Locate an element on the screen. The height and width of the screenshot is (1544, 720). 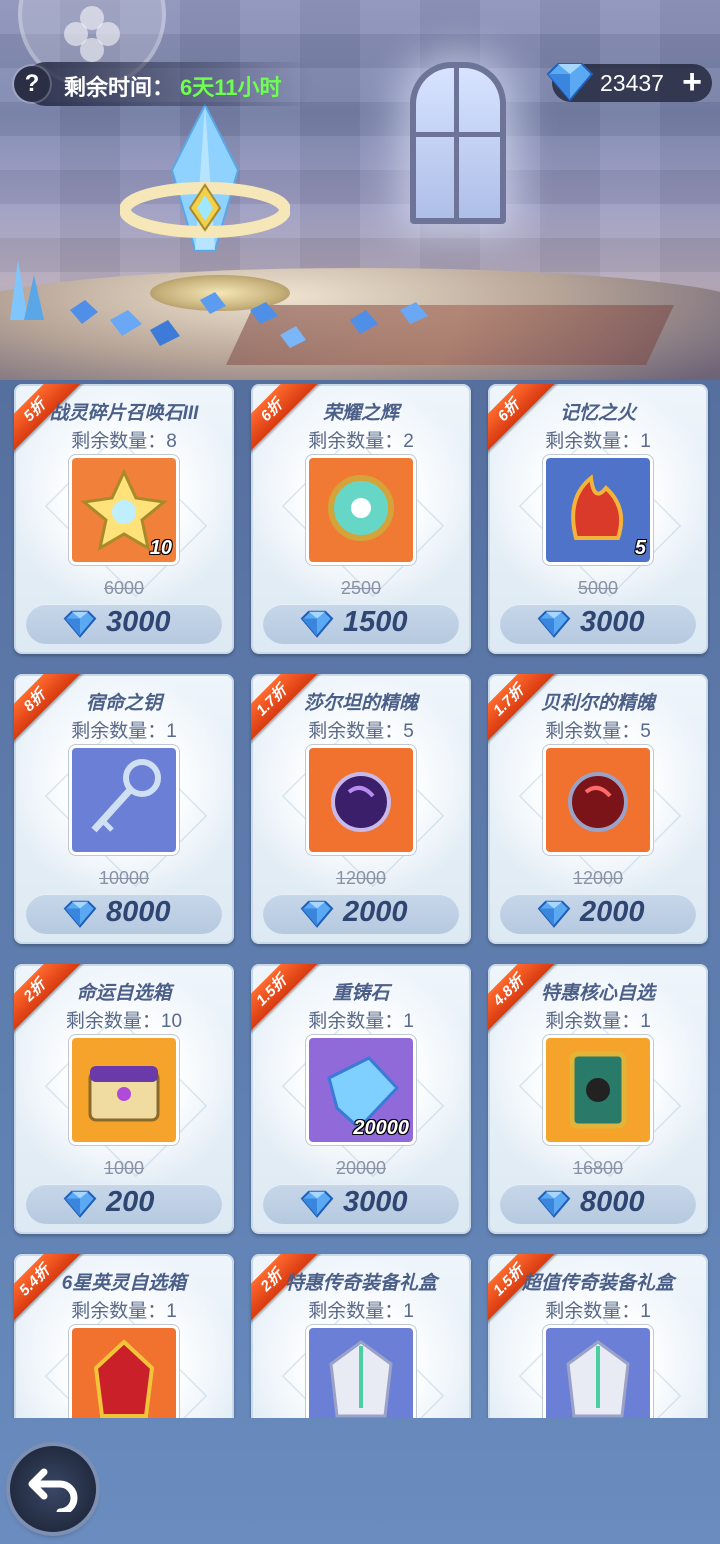
diamond-amount: 23437 is located at coordinates (632, 83).